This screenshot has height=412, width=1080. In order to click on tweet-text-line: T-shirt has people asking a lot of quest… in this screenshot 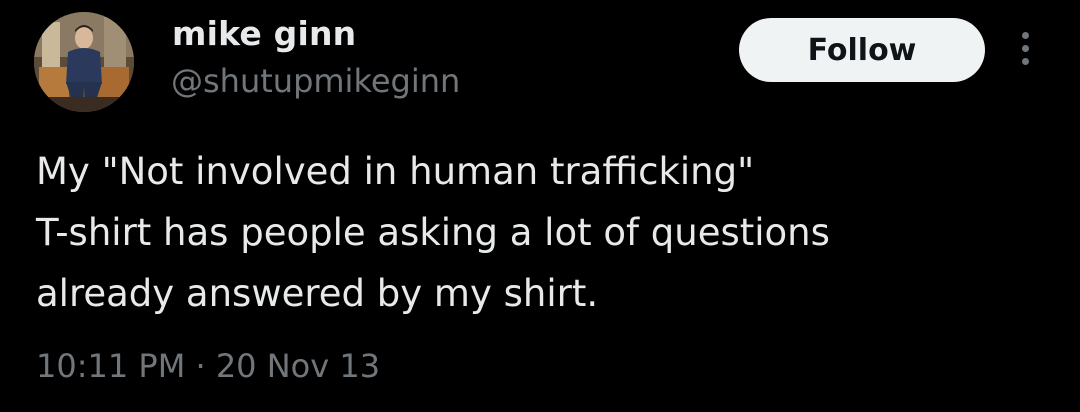, I will do `click(433, 232)`.